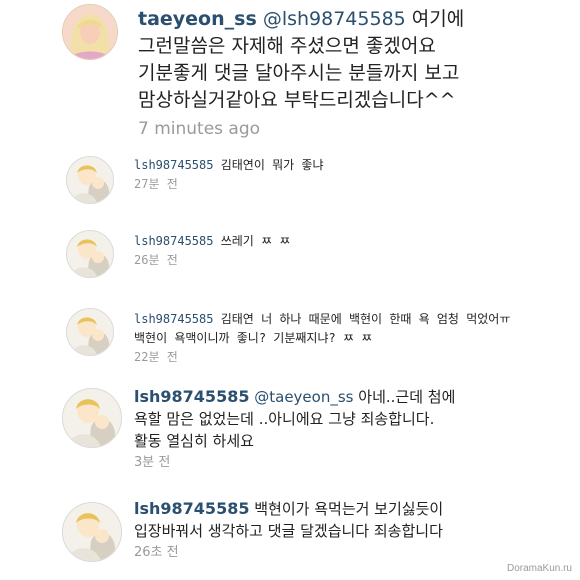 The height and width of the screenshot is (580, 580). What do you see at coordinates (156, 184) in the screenshot?
I see `comment-timestamp: 27분 전` at bounding box center [156, 184].